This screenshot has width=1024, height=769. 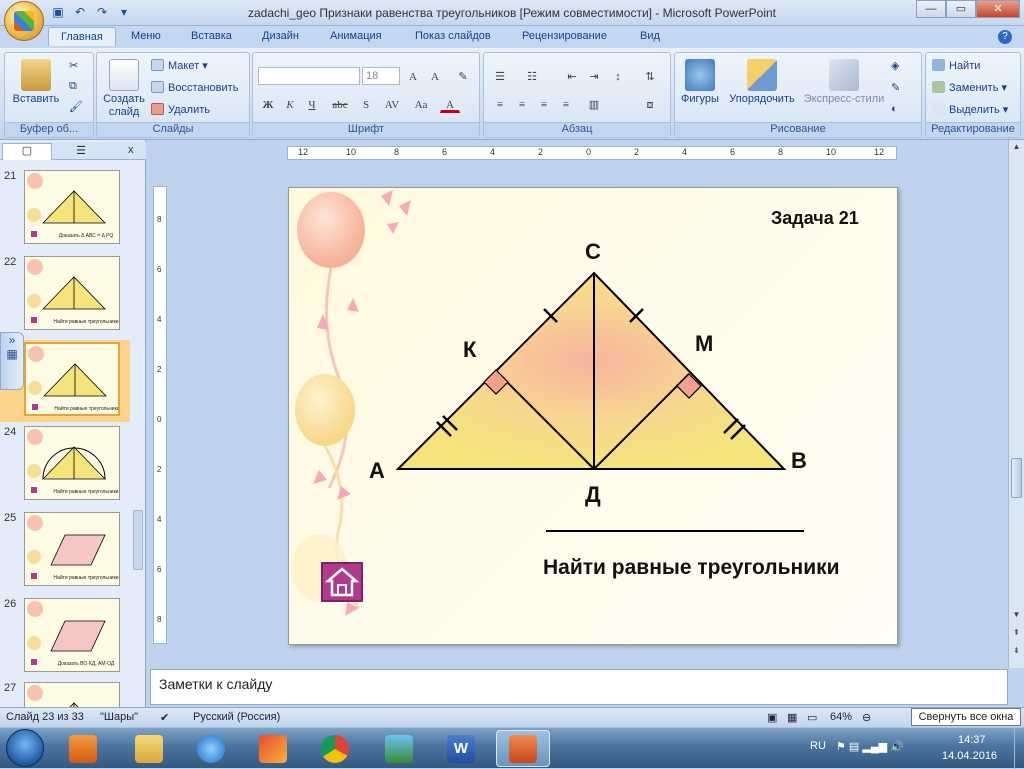 What do you see at coordinates (772, 717) in the screenshot?
I see `normal-view-icon: ▣` at bounding box center [772, 717].